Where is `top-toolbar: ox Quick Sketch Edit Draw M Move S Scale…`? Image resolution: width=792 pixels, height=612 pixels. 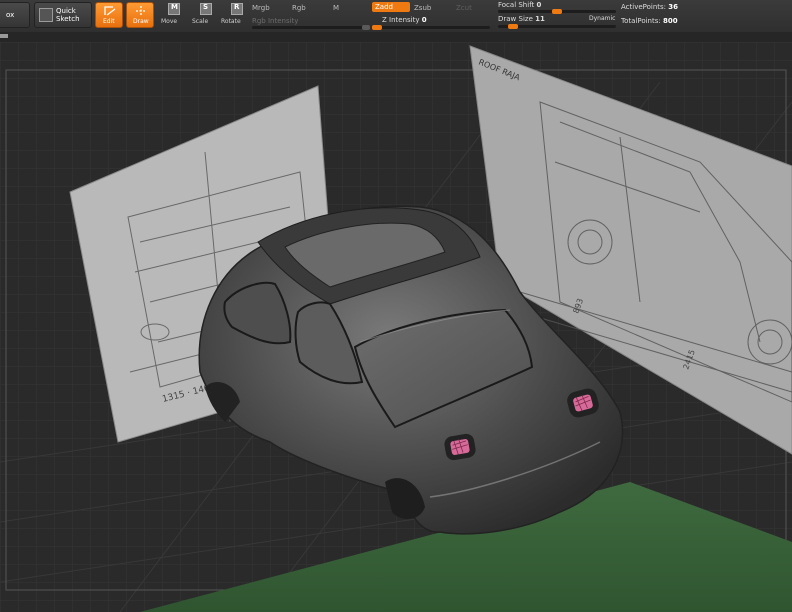
top-toolbar: ox Quick Sketch Edit Draw M Move S Scale… is located at coordinates (396, 16).